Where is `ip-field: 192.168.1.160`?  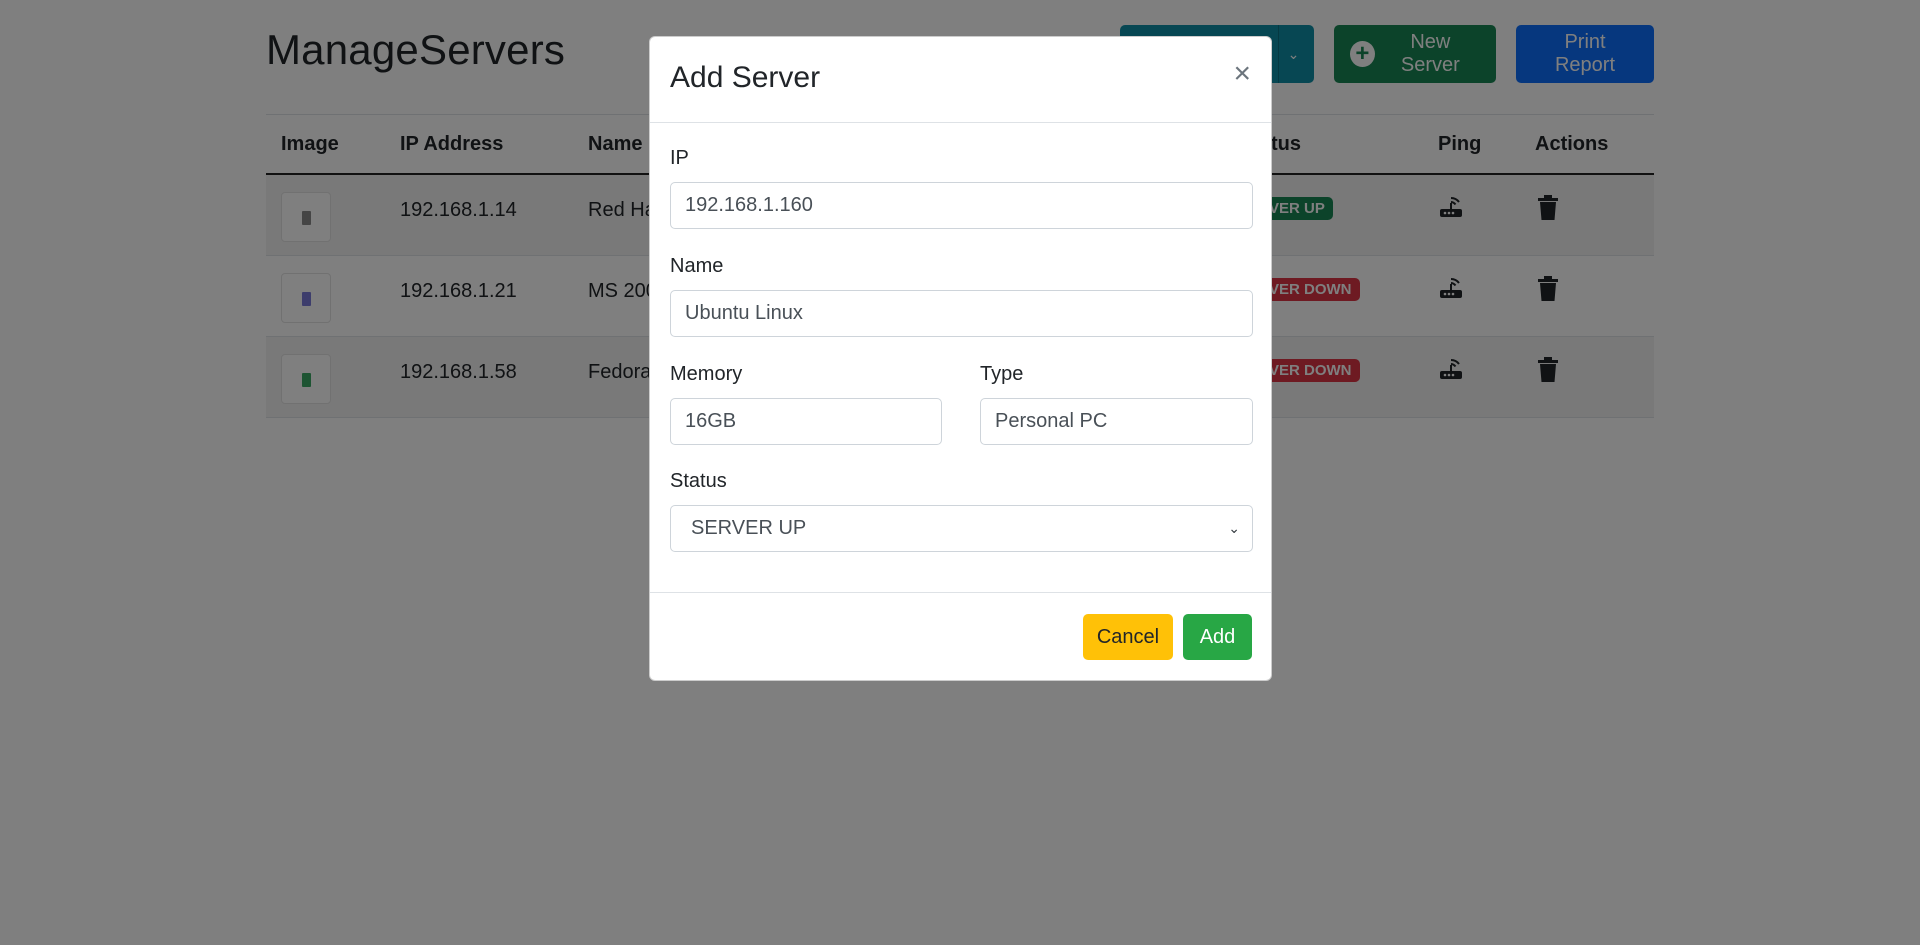
ip-field: 192.168.1.160 is located at coordinates (961, 205).